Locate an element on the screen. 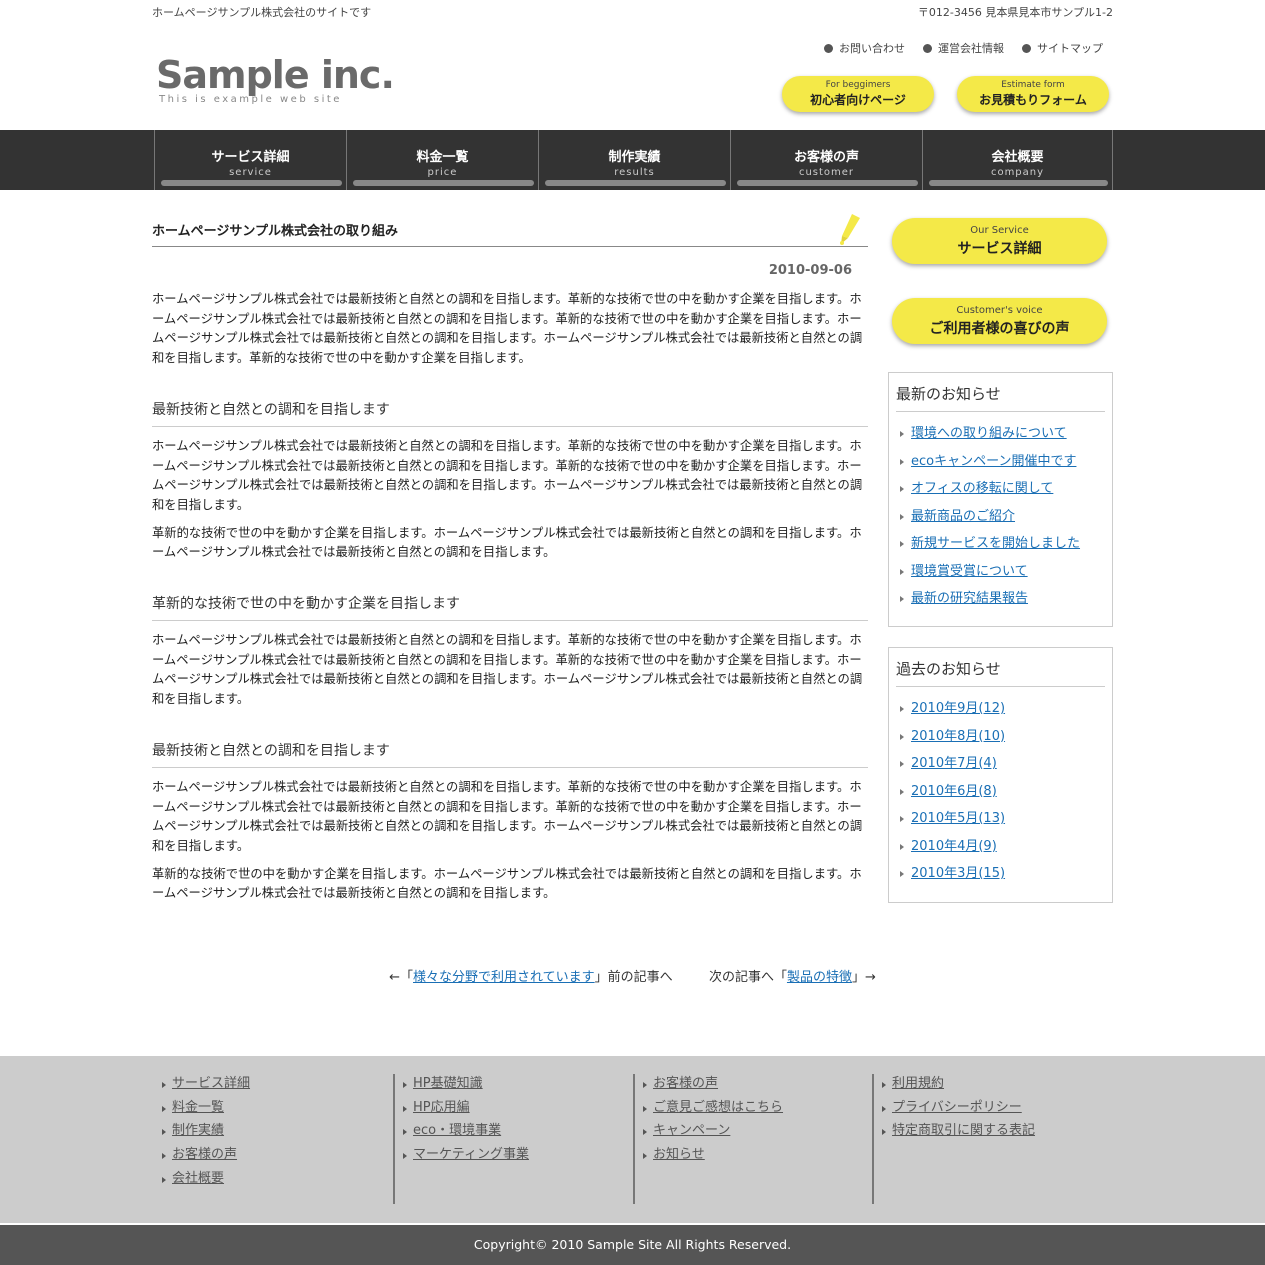 The image size is (1265, 1265). nav-item-service: サービス詳細 service is located at coordinates (250, 160).